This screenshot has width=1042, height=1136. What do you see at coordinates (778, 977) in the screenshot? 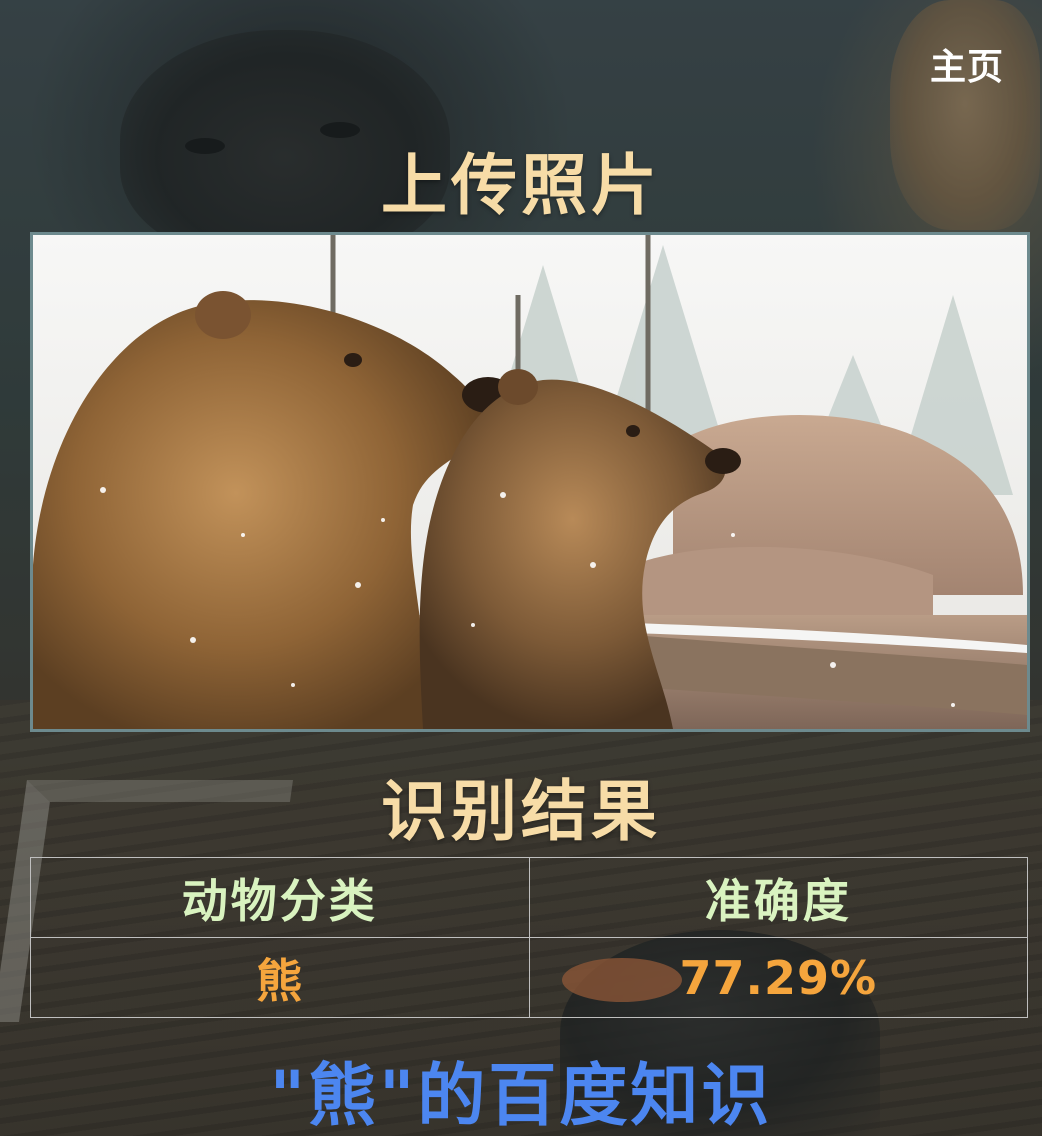
I see `cell-accuracy: 77.29%` at bounding box center [778, 977].